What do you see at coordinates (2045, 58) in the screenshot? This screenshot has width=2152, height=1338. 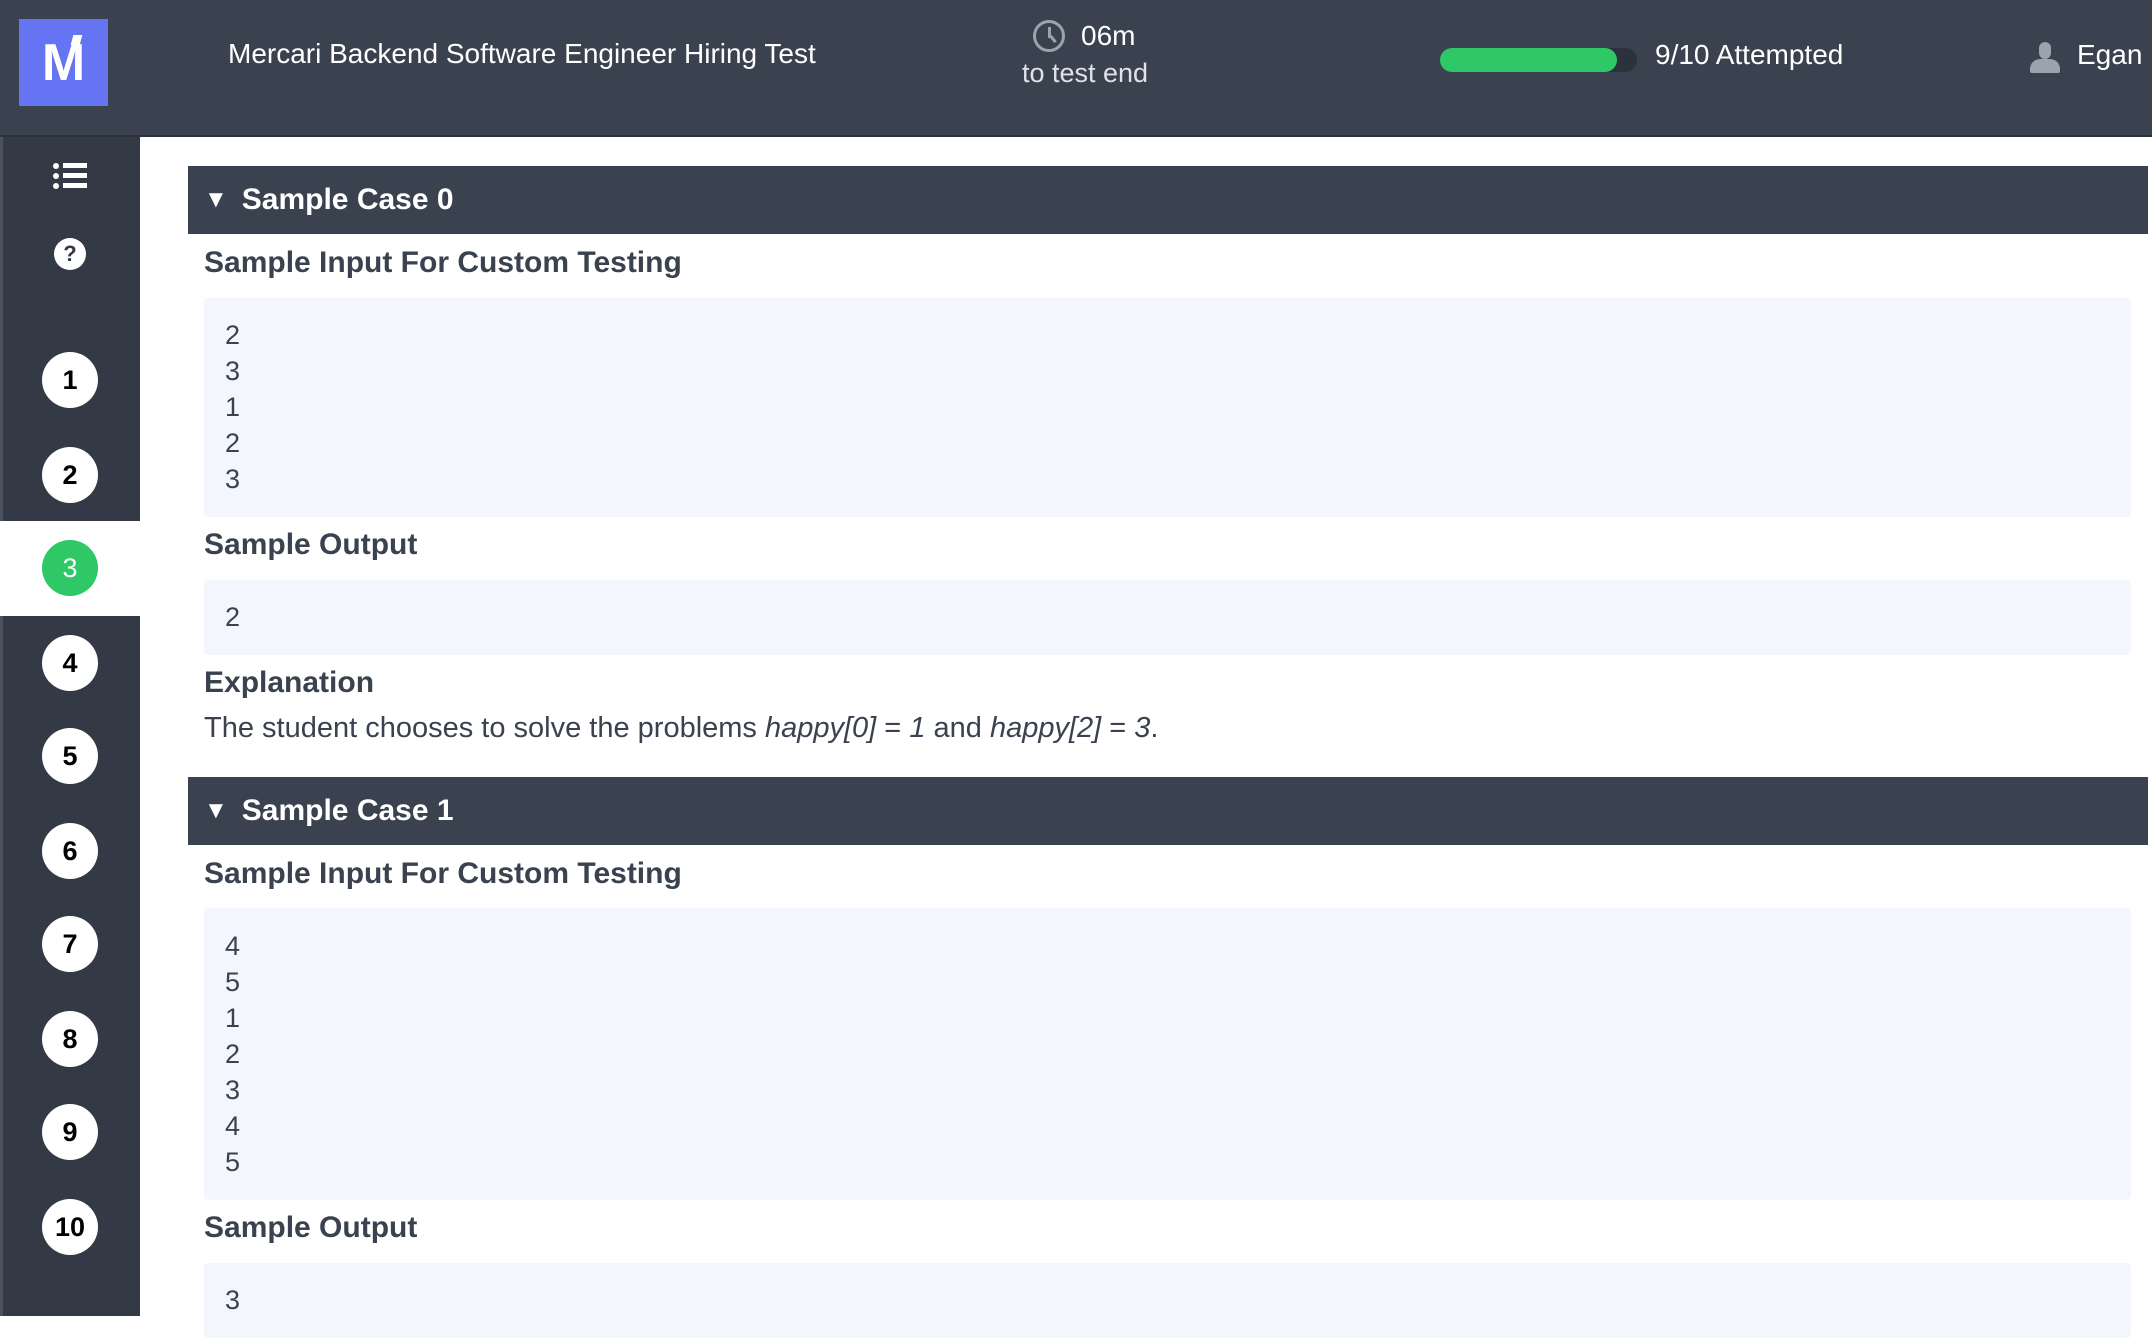 I see `user-icon` at bounding box center [2045, 58].